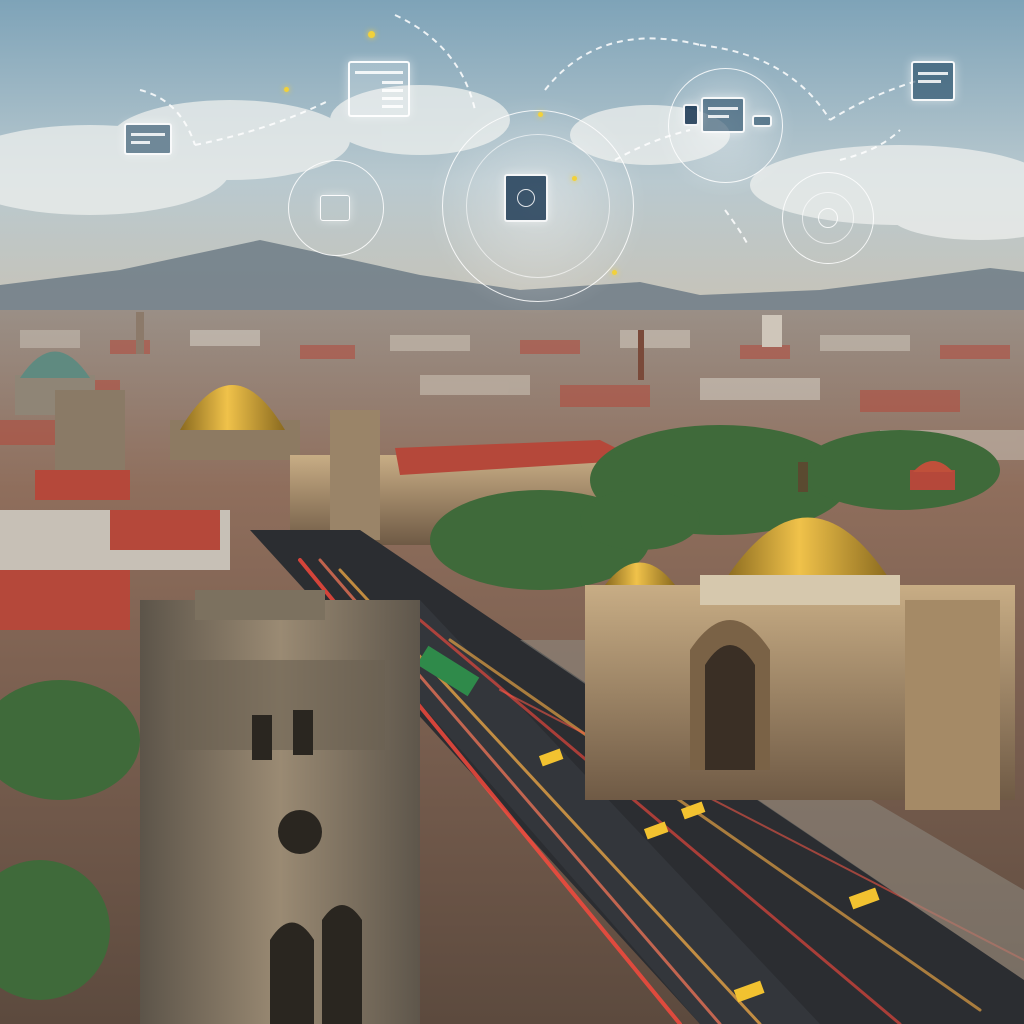 This screenshot has height=1024, width=1024. What do you see at coordinates (280, 807) in the screenshot?
I see `foreground-cathedral` at bounding box center [280, 807].